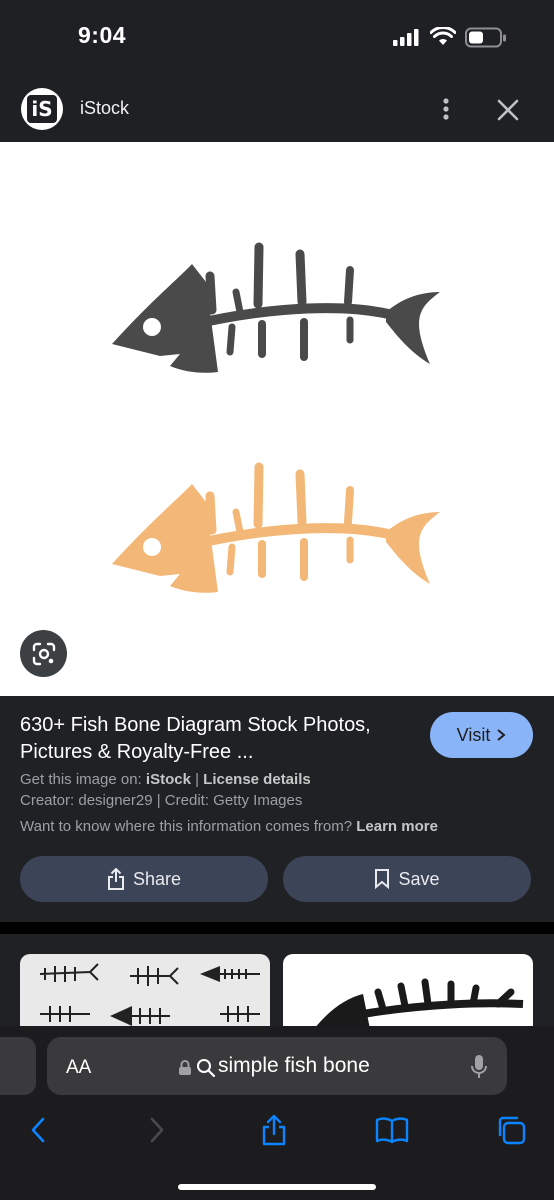  I want to click on logo-mark: iS, so click(42, 109).